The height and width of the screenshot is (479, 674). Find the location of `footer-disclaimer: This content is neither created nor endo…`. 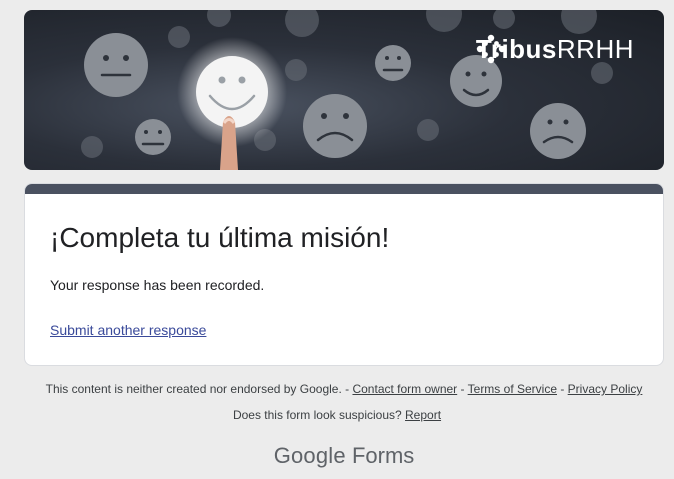

footer-disclaimer: This content is neither created nor endo… is located at coordinates (340, 389).